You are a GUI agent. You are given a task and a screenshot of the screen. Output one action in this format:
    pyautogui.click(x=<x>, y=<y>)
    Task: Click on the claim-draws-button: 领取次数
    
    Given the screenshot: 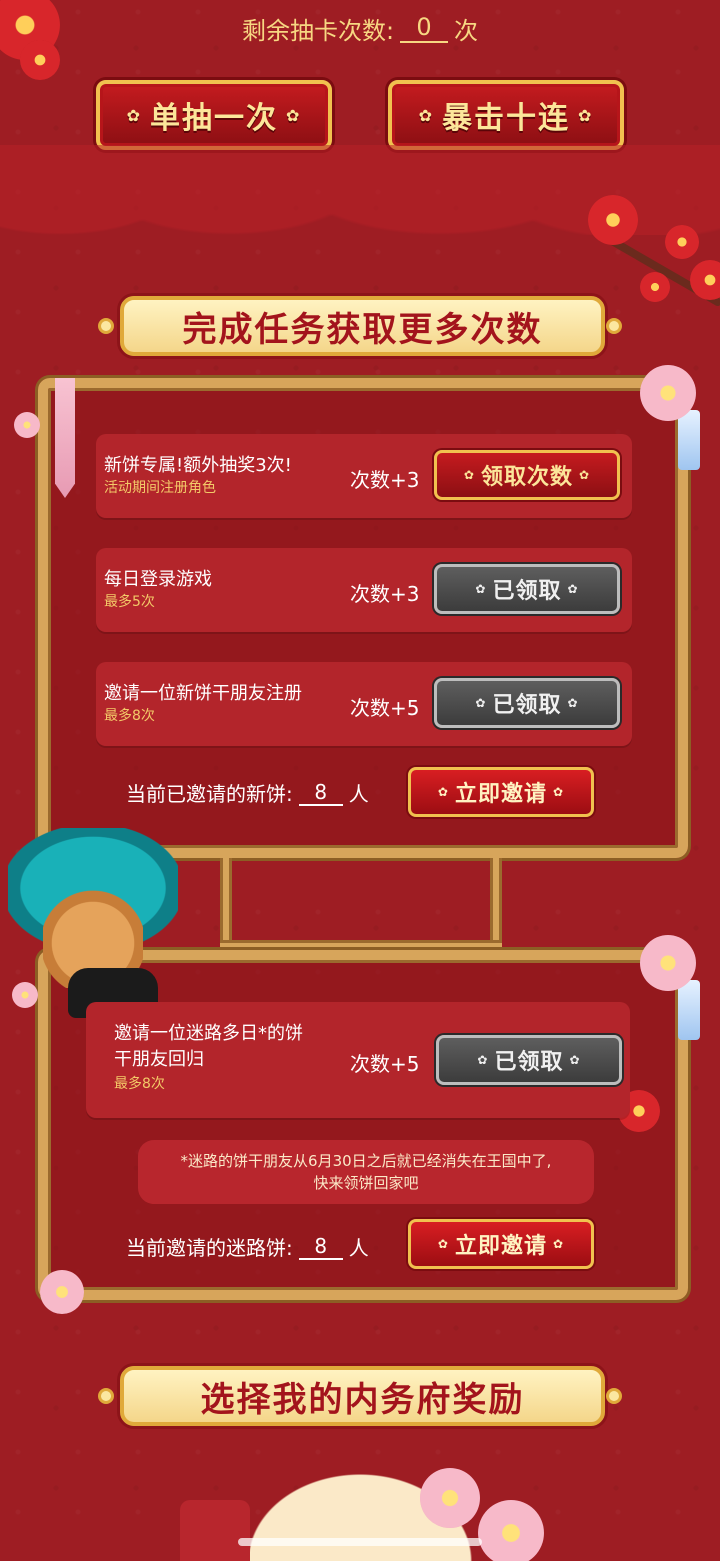 What is the action you would take?
    pyautogui.click(x=527, y=475)
    